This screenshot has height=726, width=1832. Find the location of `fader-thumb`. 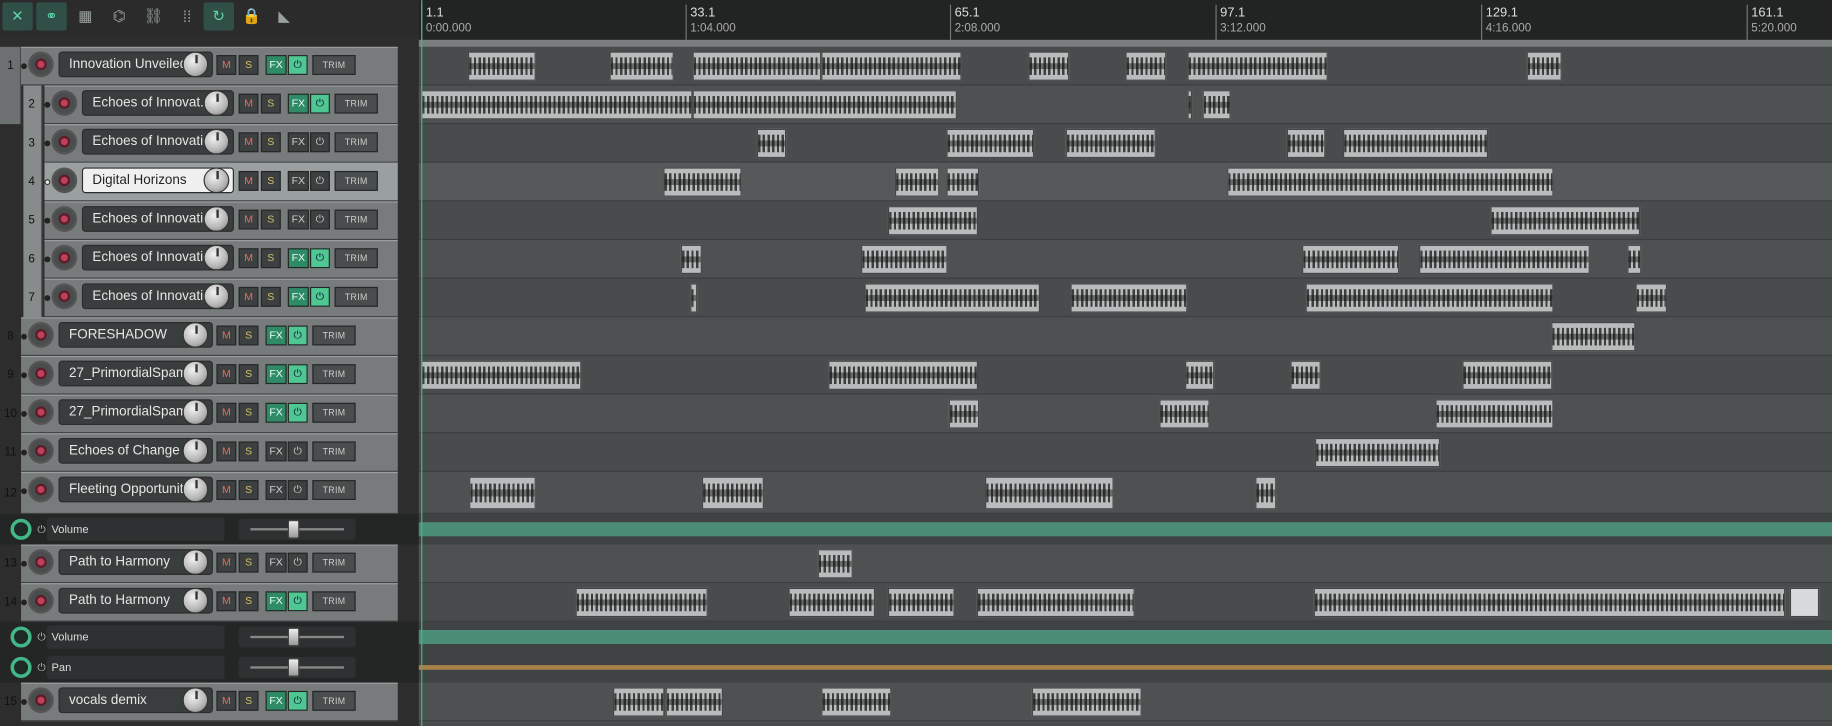

fader-thumb is located at coordinates (293, 667).